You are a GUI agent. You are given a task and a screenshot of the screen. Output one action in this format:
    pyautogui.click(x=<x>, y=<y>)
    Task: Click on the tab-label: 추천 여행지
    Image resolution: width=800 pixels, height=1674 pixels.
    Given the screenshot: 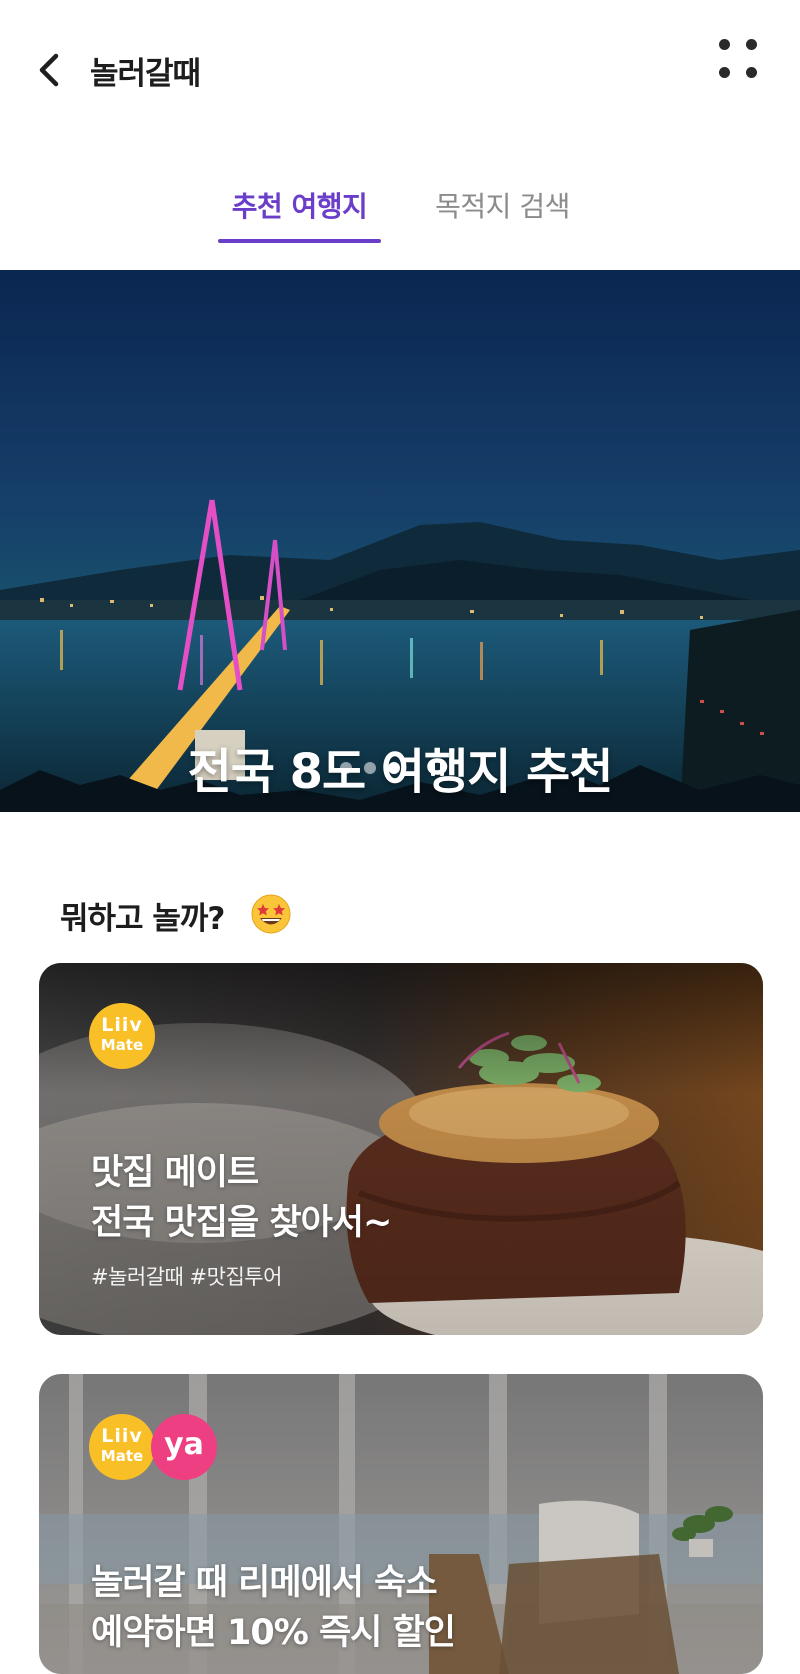 What is the action you would take?
    pyautogui.click(x=299, y=206)
    